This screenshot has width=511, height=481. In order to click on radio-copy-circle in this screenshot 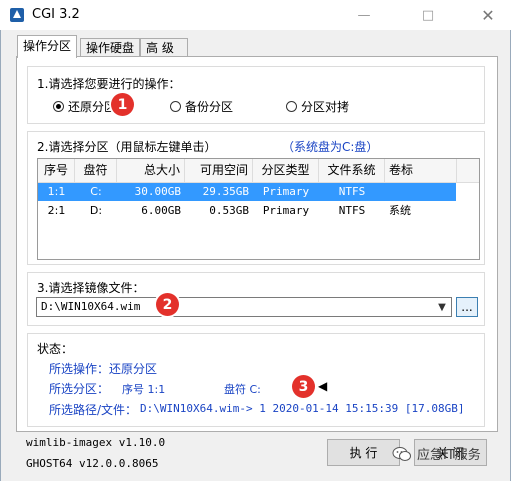, I will do `click(291, 106)`.